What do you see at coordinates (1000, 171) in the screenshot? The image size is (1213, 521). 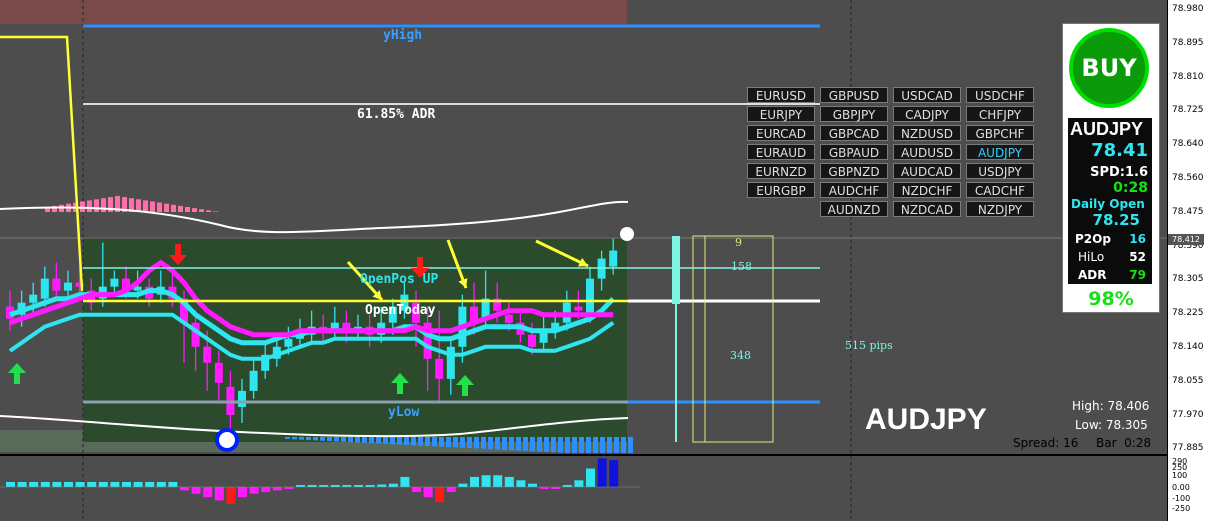 I see `pair-button-usdjpy: USDJPY` at bounding box center [1000, 171].